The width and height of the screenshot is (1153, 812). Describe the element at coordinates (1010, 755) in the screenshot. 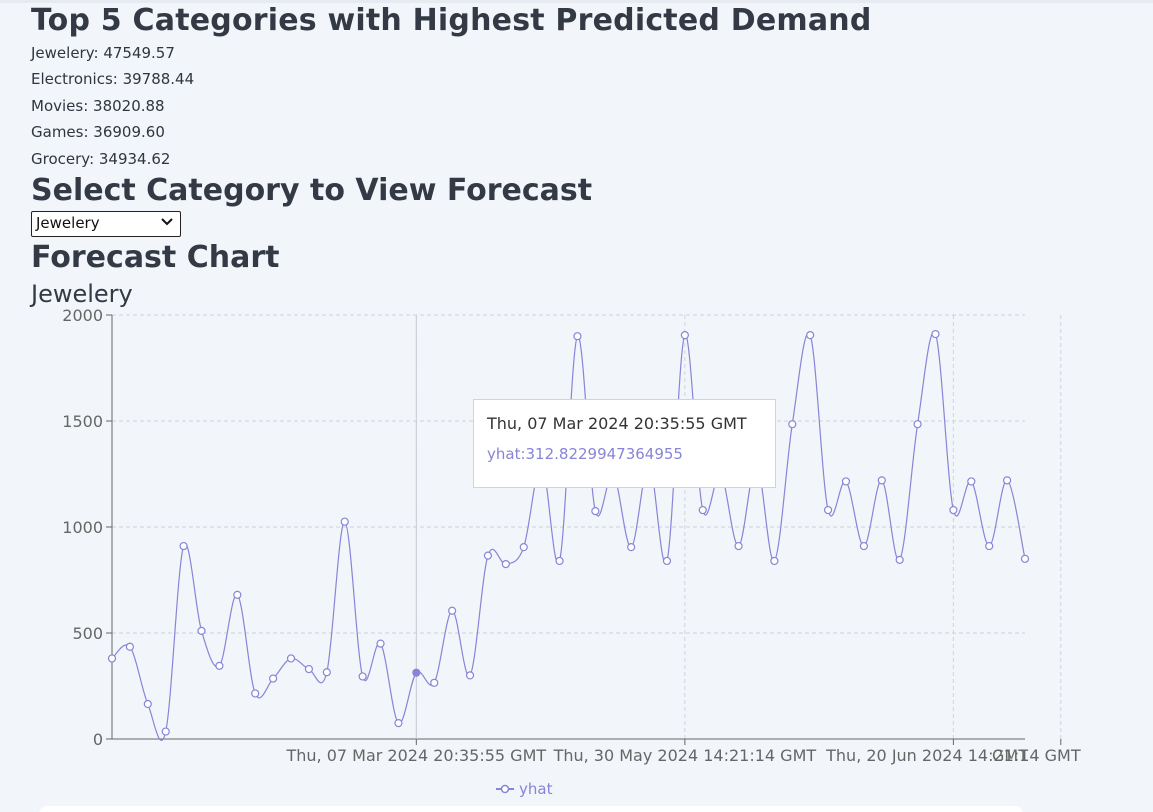

I see `x-tick-label: GMT` at that location.